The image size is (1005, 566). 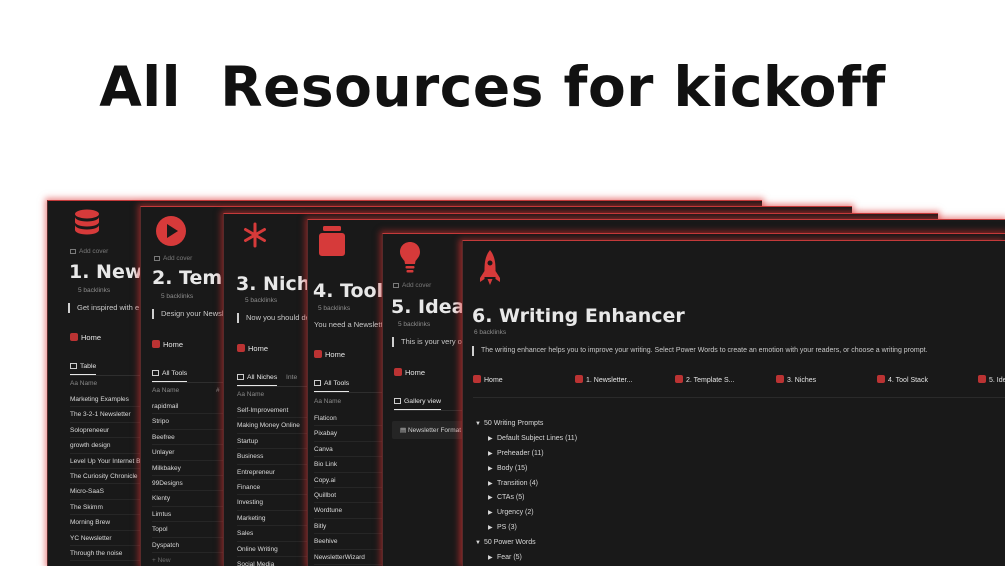 What do you see at coordinates (272, 426) in the screenshot?
I see `list-item-making-money-online: Making Money Online` at bounding box center [272, 426].